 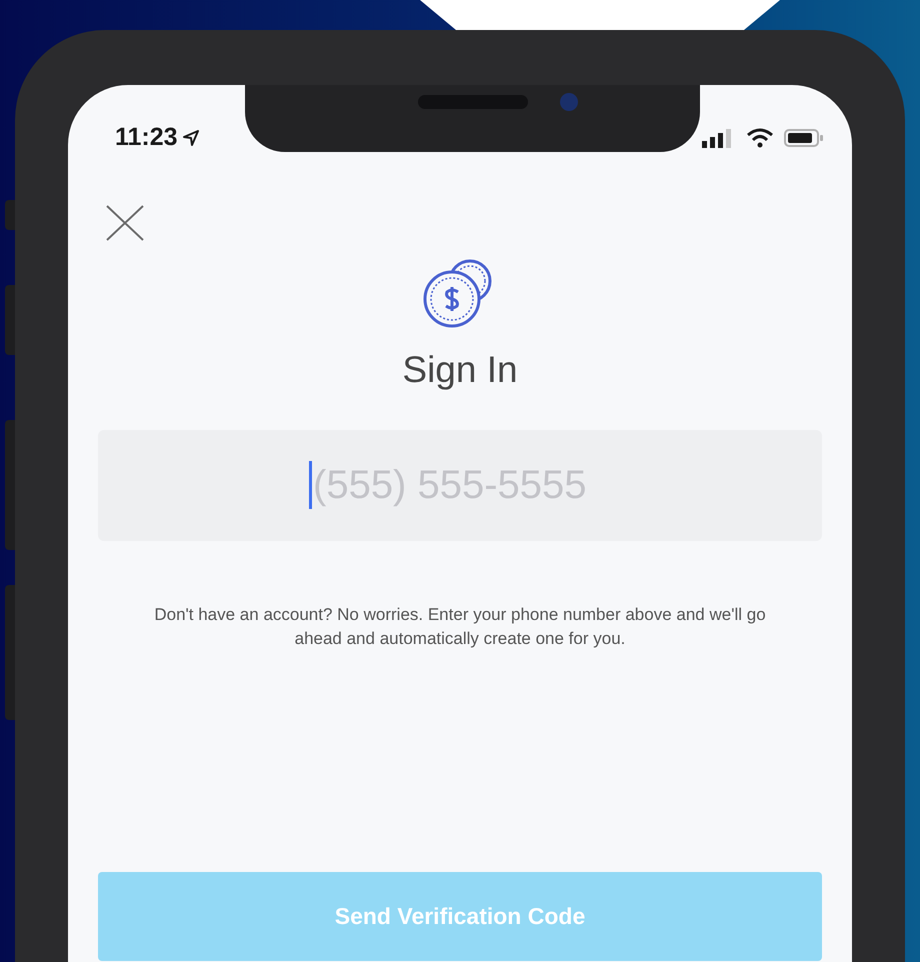 What do you see at coordinates (460, 370) in the screenshot?
I see `page-title: Sign In` at bounding box center [460, 370].